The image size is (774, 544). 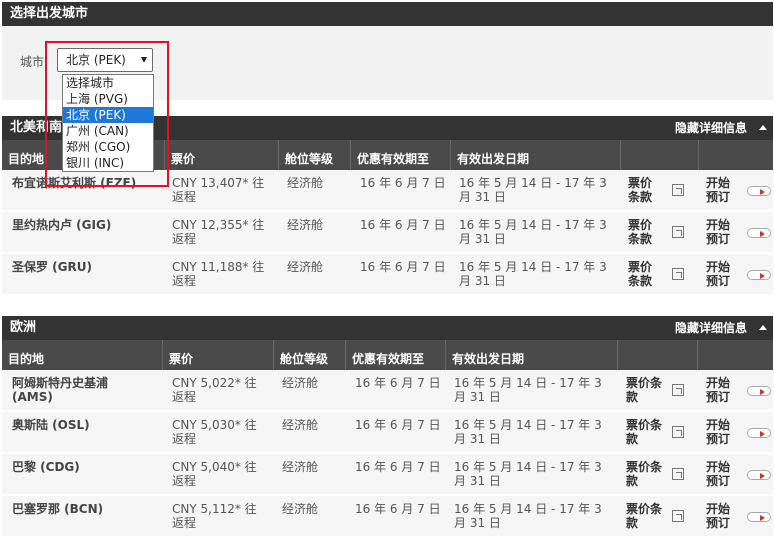 What do you see at coordinates (108, 99) in the screenshot?
I see `city-option: 上海 (PVG)` at bounding box center [108, 99].